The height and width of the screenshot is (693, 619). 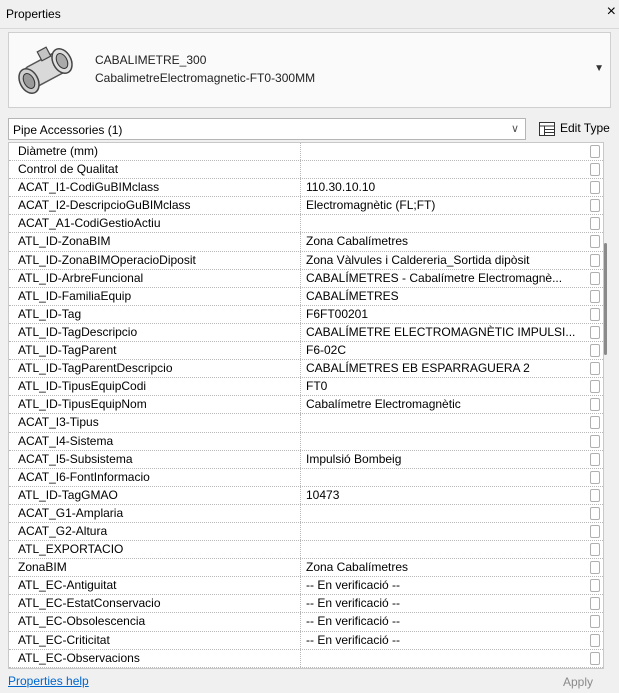 What do you see at coordinates (444, 404) in the screenshot?
I see `property-value-field: Cabalímetre Electromagnètic` at bounding box center [444, 404].